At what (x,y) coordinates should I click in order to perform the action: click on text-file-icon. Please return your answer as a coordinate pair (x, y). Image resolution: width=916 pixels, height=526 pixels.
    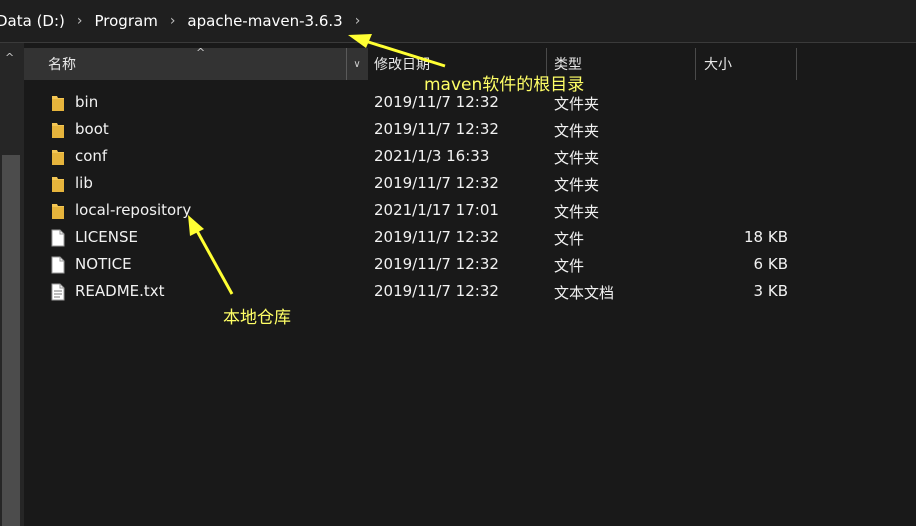
    Looking at the image, I should click on (58, 292).